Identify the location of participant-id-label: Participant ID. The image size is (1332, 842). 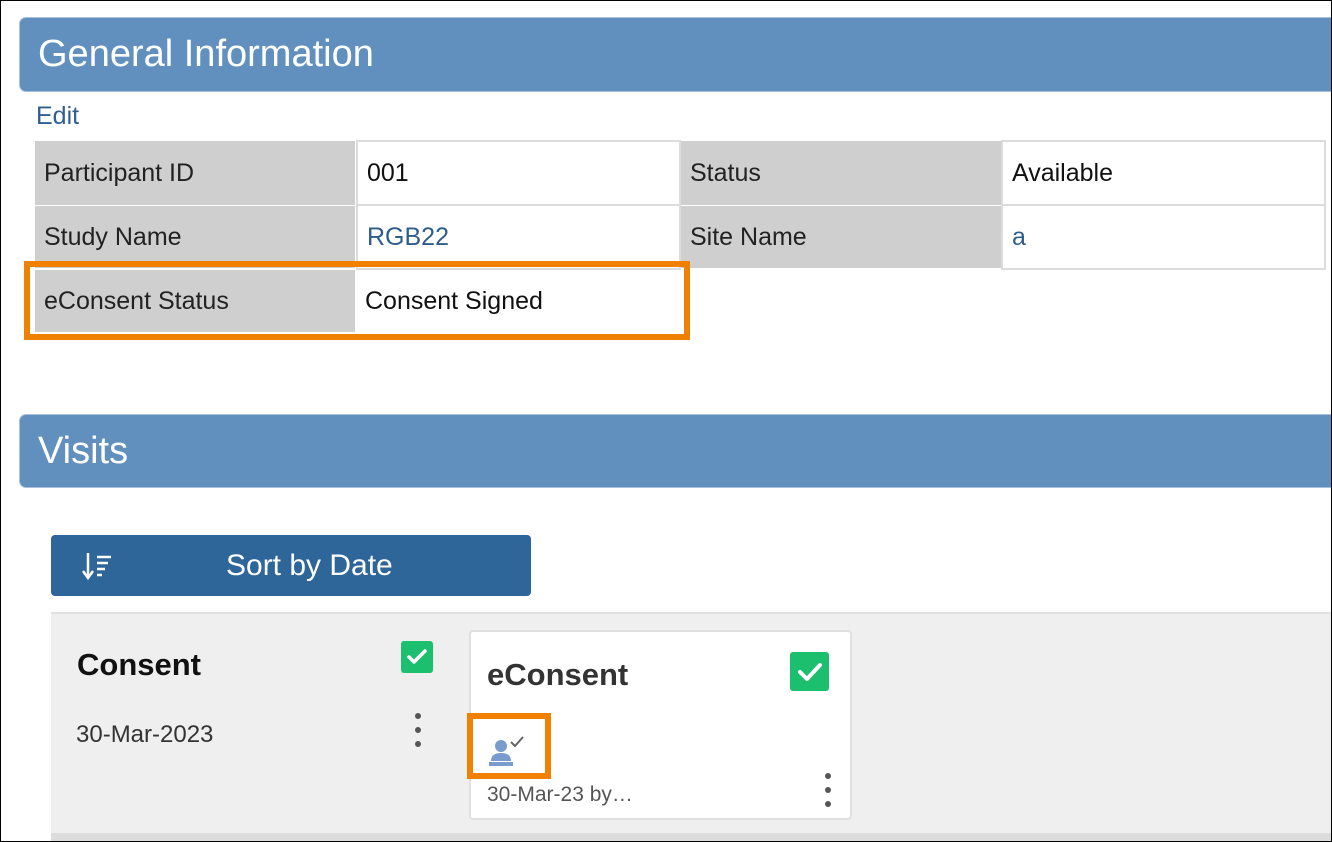
(195, 173).